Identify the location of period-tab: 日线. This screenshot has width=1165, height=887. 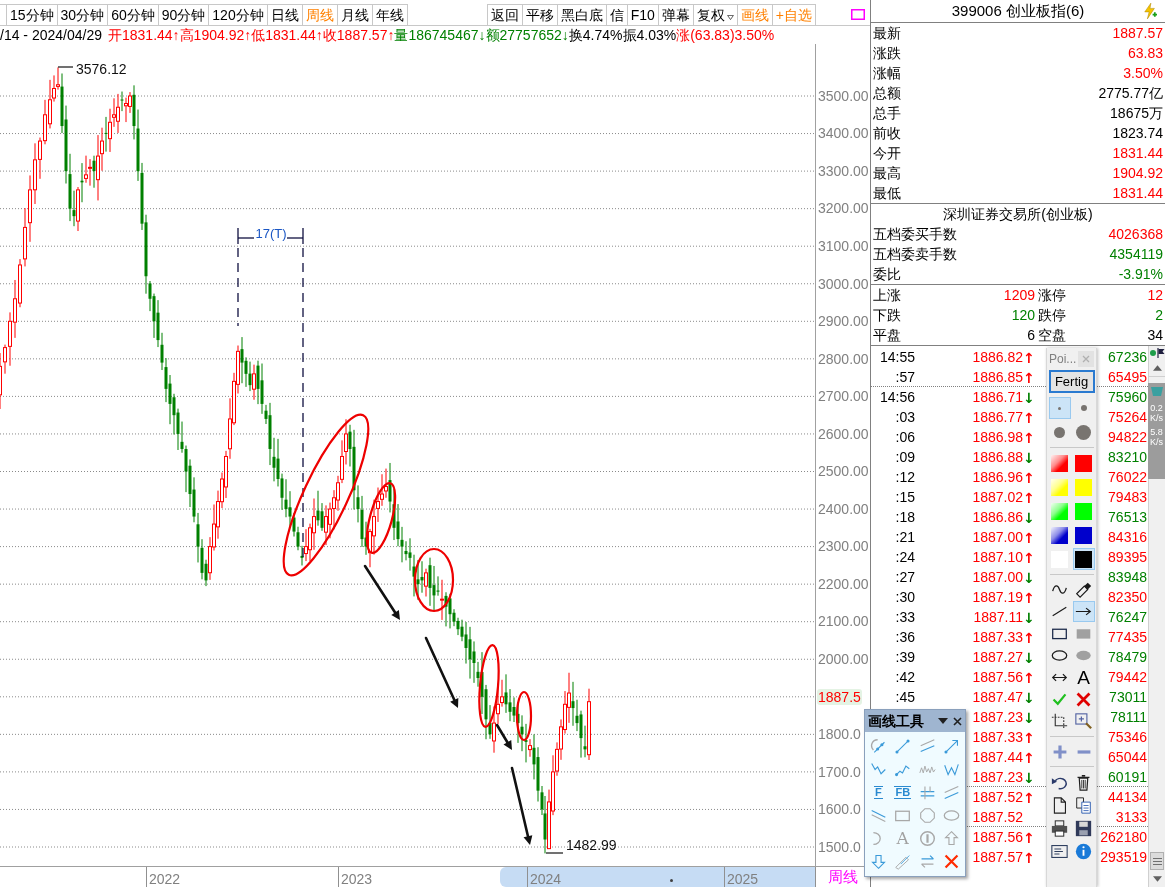
(285, 14).